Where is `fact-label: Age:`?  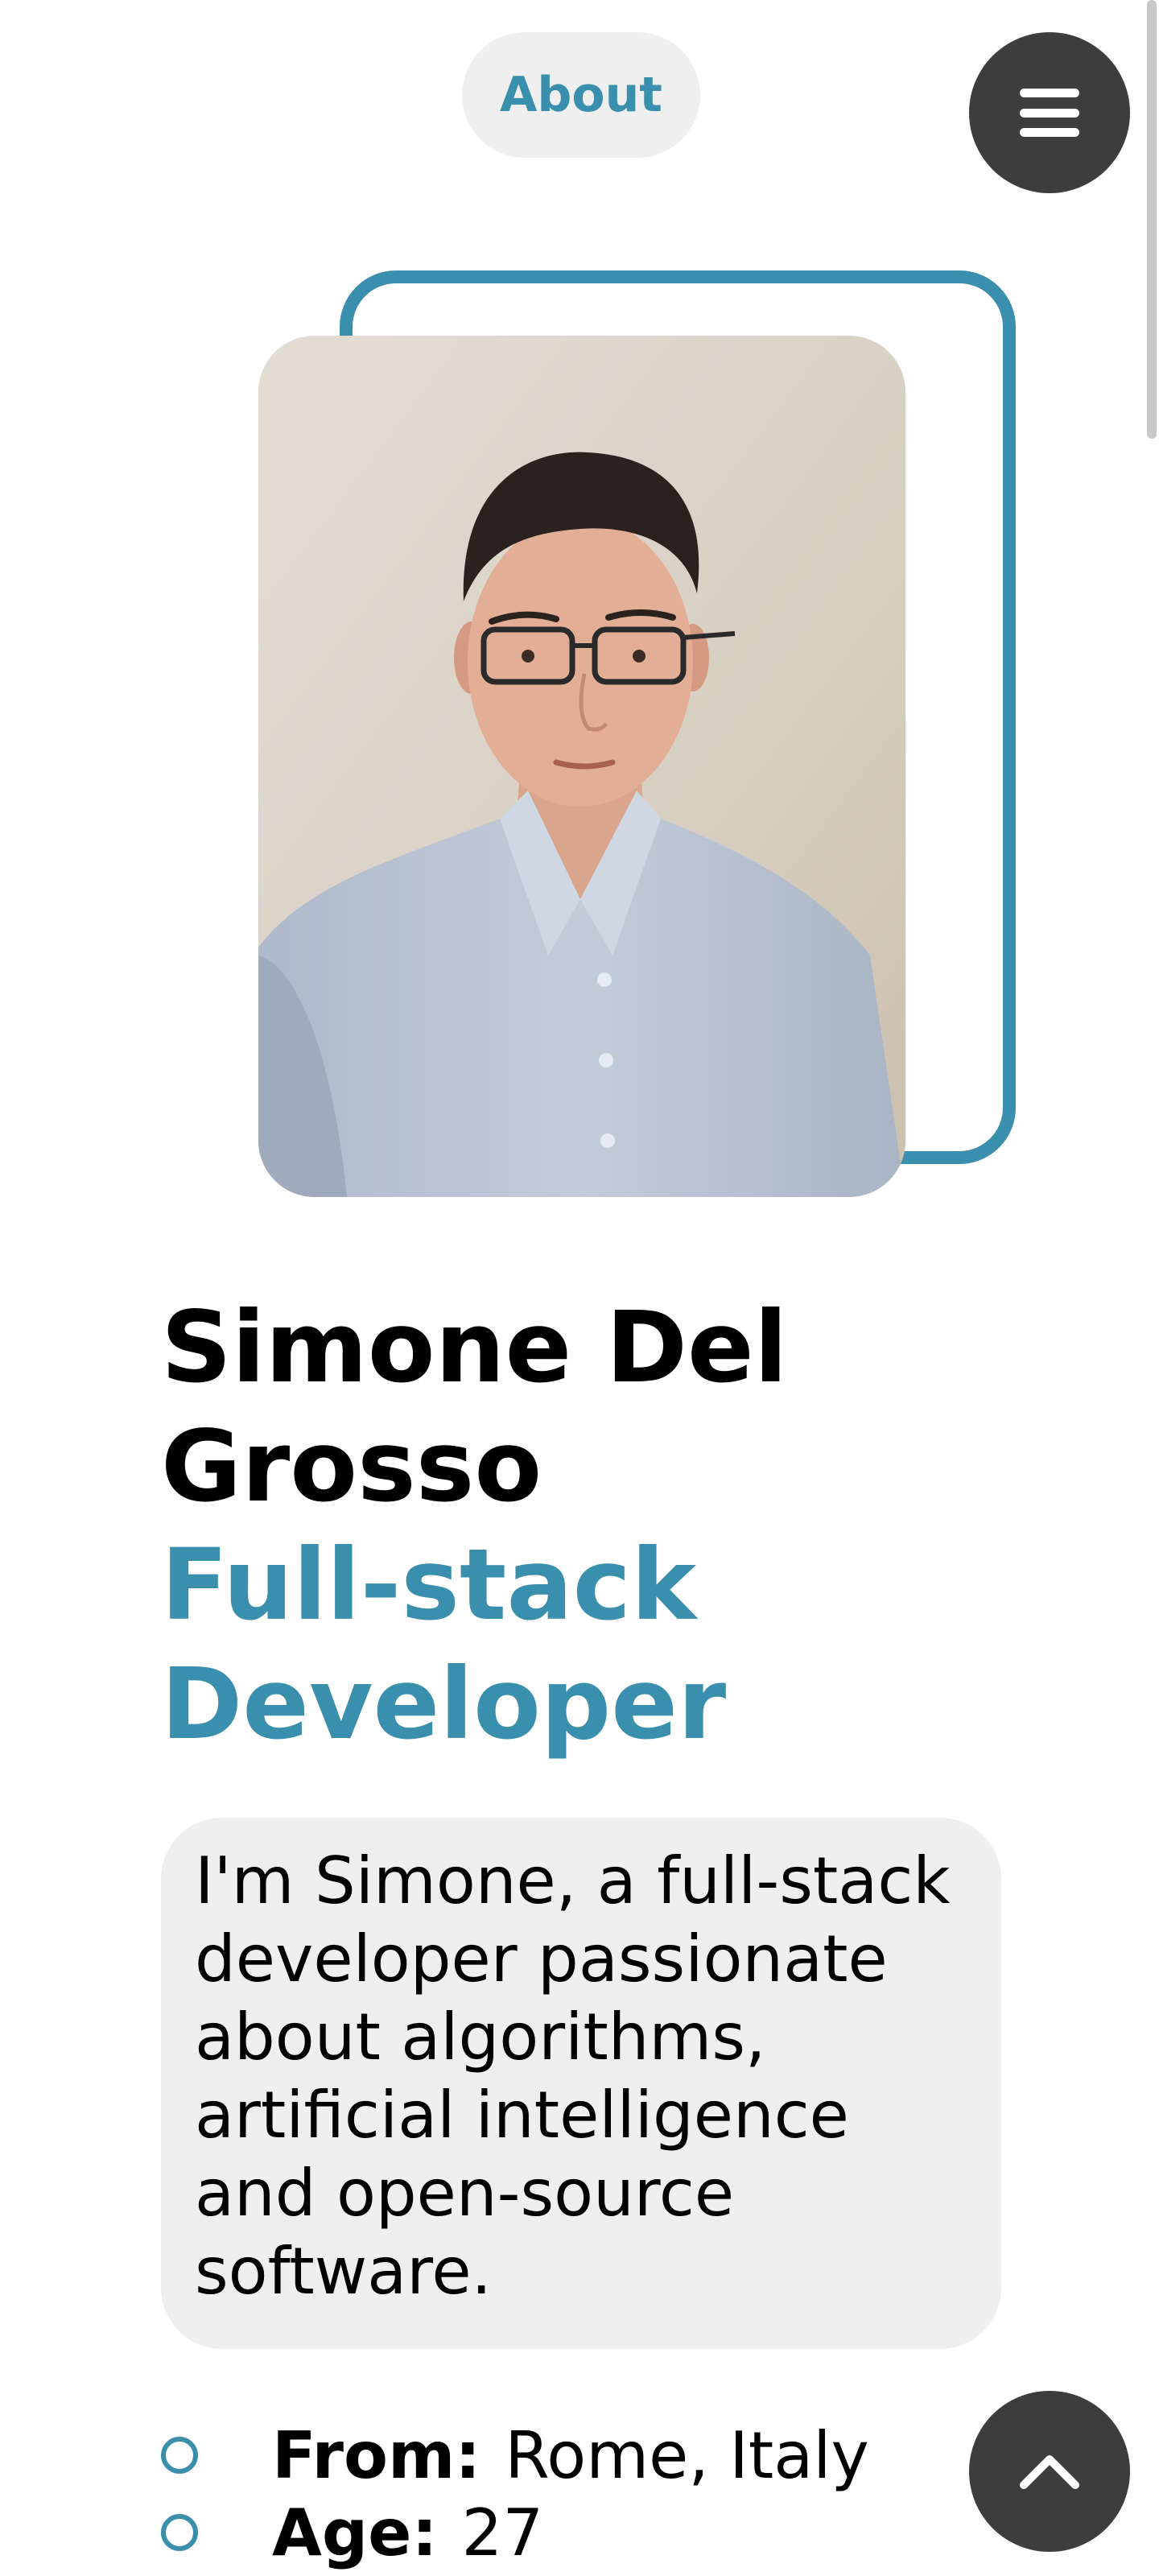 fact-label: Age: is located at coordinates (355, 2532).